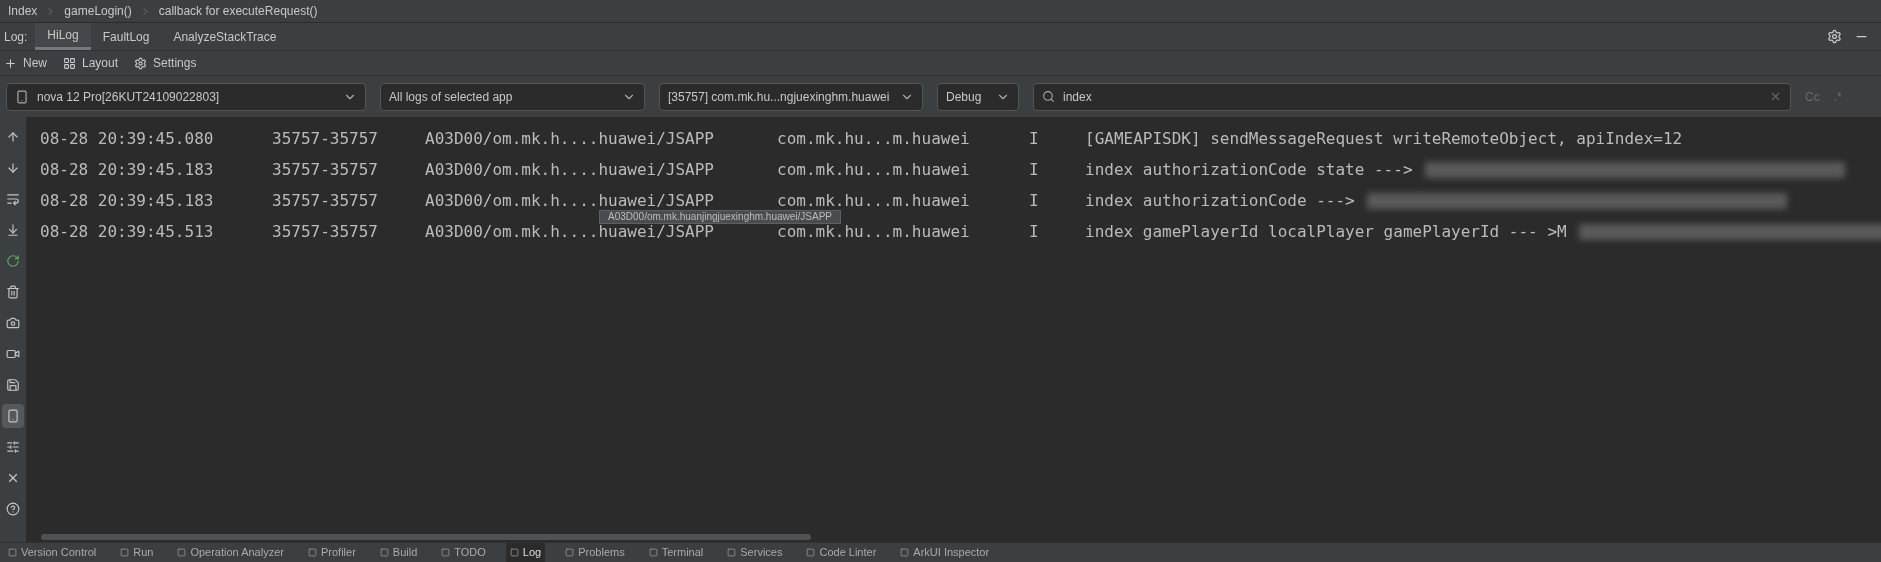 The width and height of the screenshot is (1881, 562). What do you see at coordinates (225, 36) in the screenshot?
I see `source-tab: AnalyzeStackTrace` at bounding box center [225, 36].